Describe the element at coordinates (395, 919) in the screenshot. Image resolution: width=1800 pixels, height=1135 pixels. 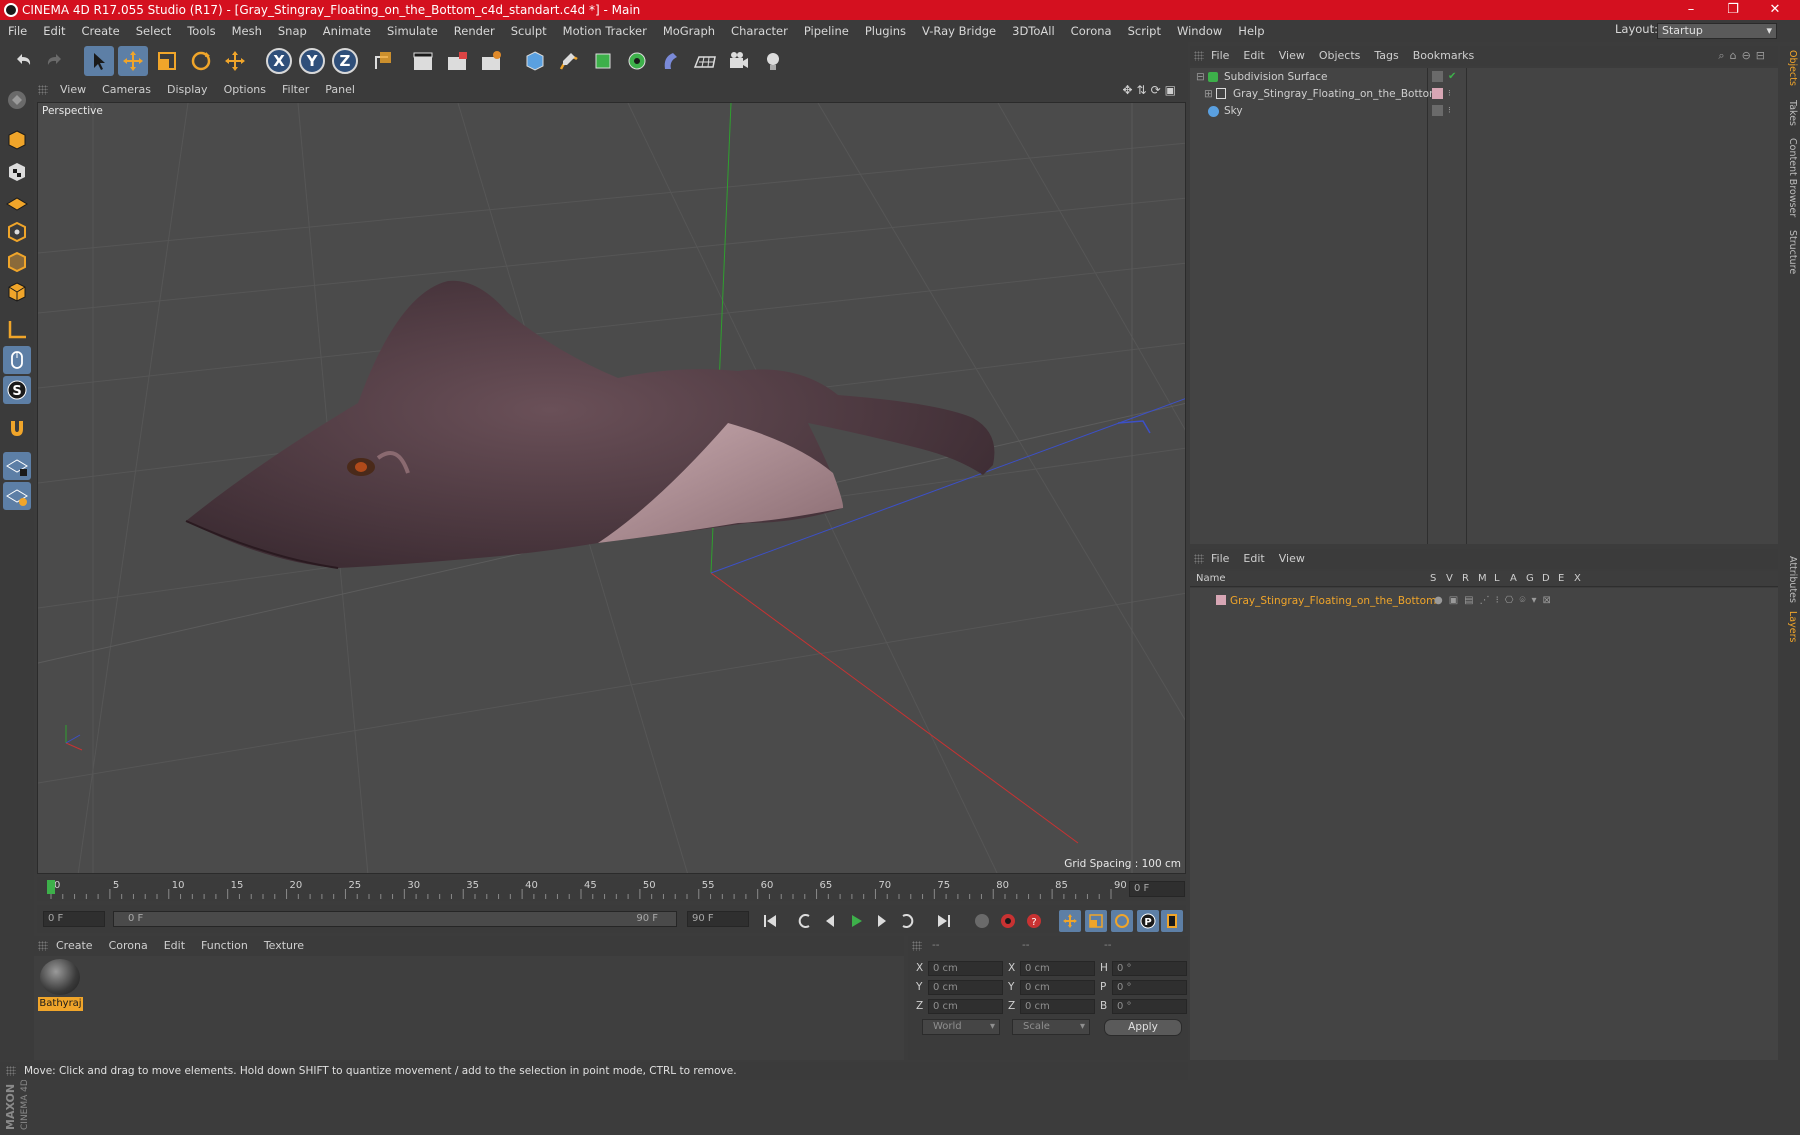
I see `frame-range-slider: 0 F 90 F` at that location.